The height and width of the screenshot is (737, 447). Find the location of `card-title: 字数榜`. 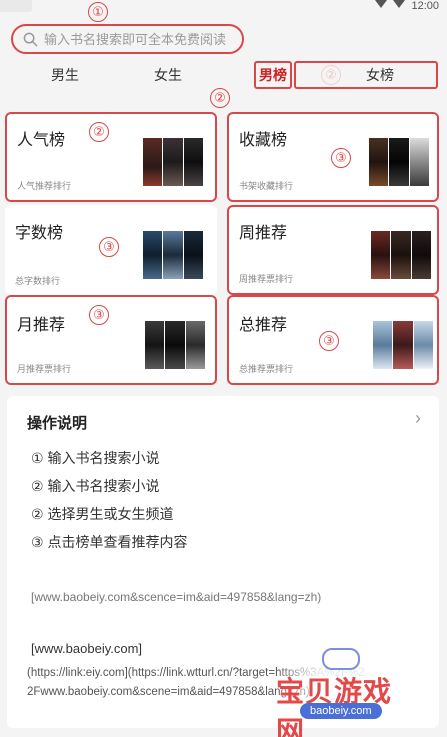

card-title: 字数榜 is located at coordinates (39, 233).